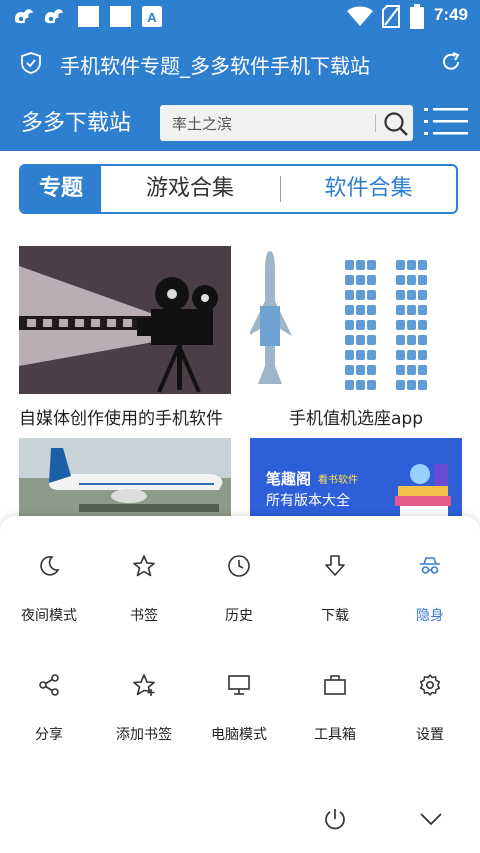 This screenshot has height=853, width=480. I want to click on card-image-projector, so click(125, 320).